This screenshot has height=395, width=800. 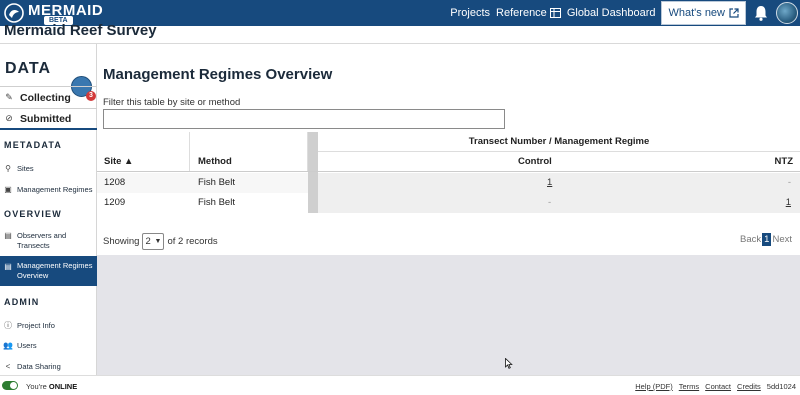 What do you see at coordinates (8, 189) in the screenshot?
I see `management-regimes-icon: ▣` at bounding box center [8, 189].